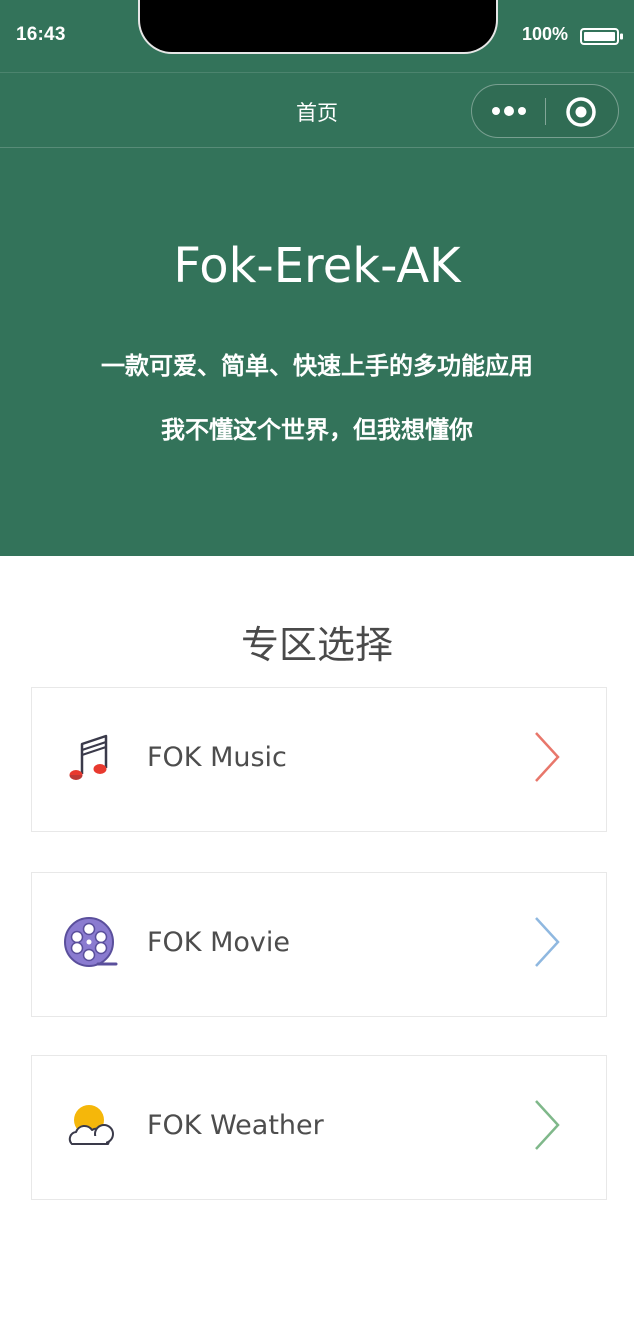 The width and height of the screenshot is (634, 1318). I want to click on movie-zone-card: FOK Movie, so click(319, 944).